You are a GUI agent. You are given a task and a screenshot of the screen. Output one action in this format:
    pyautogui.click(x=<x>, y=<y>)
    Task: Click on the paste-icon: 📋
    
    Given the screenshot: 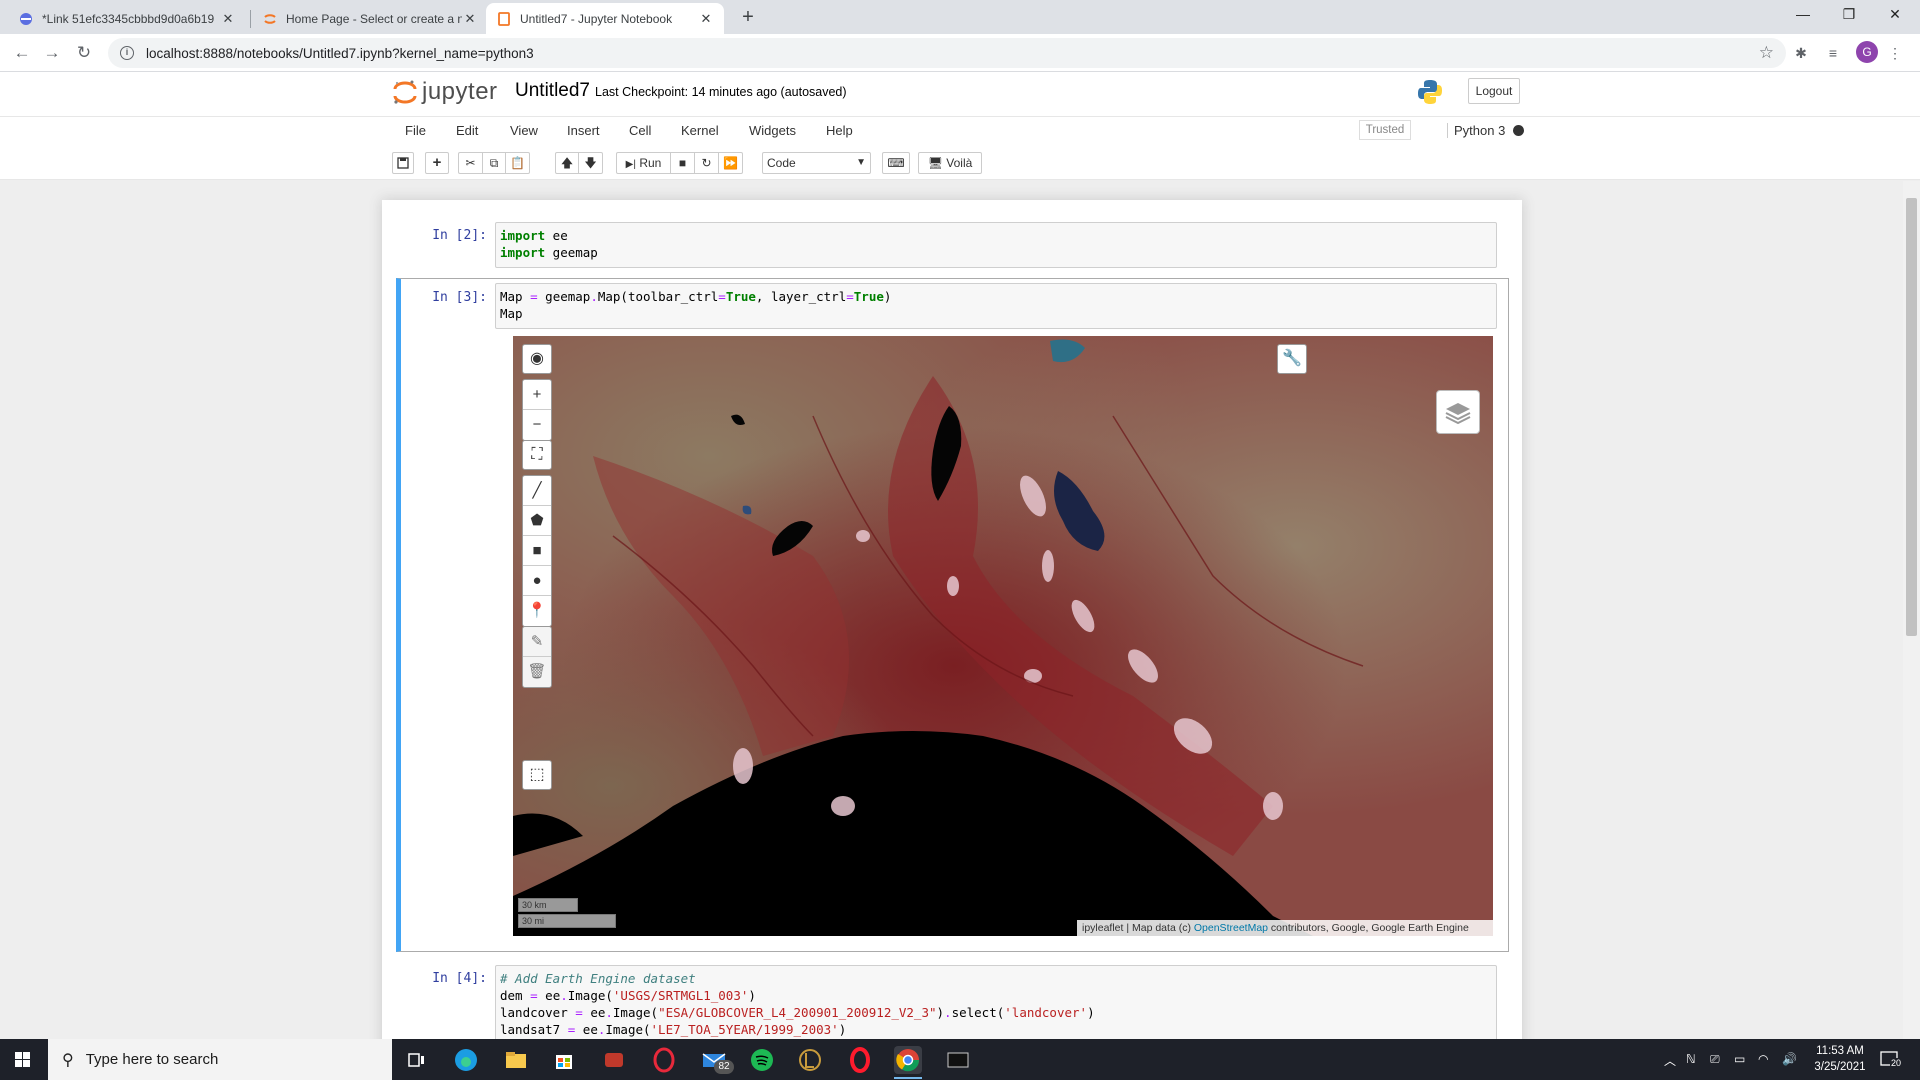 What is the action you would take?
    pyautogui.click(x=518, y=163)
    